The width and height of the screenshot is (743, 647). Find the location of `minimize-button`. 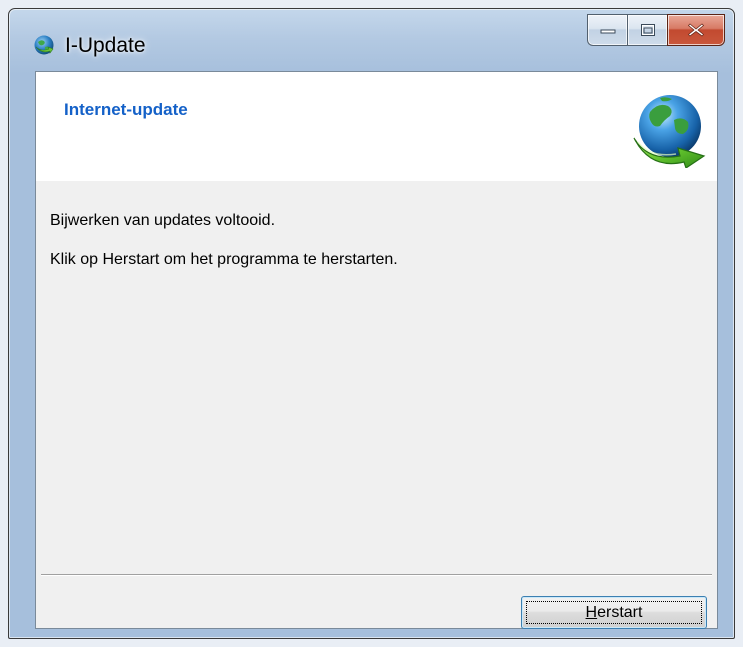

minimize-button is located at coordinates (607, 30).